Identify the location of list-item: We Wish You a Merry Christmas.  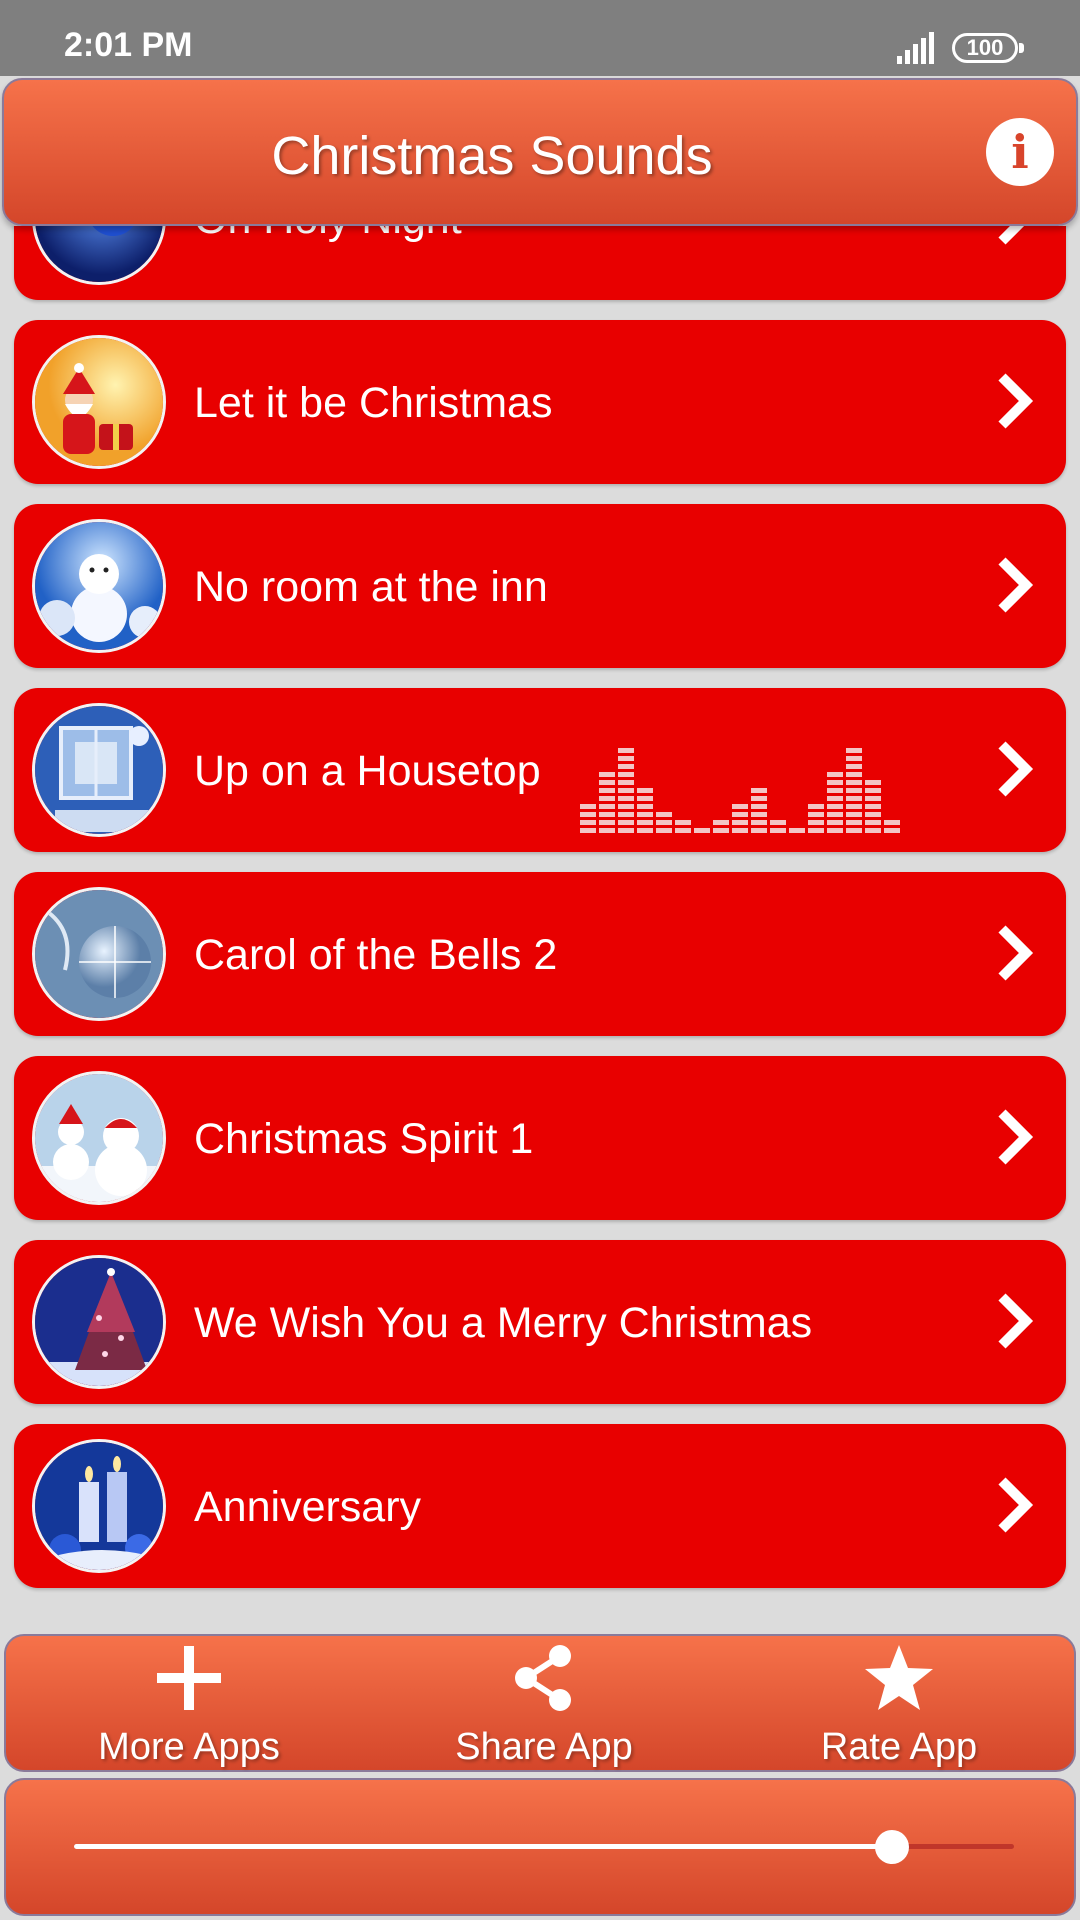
(540, 1322).